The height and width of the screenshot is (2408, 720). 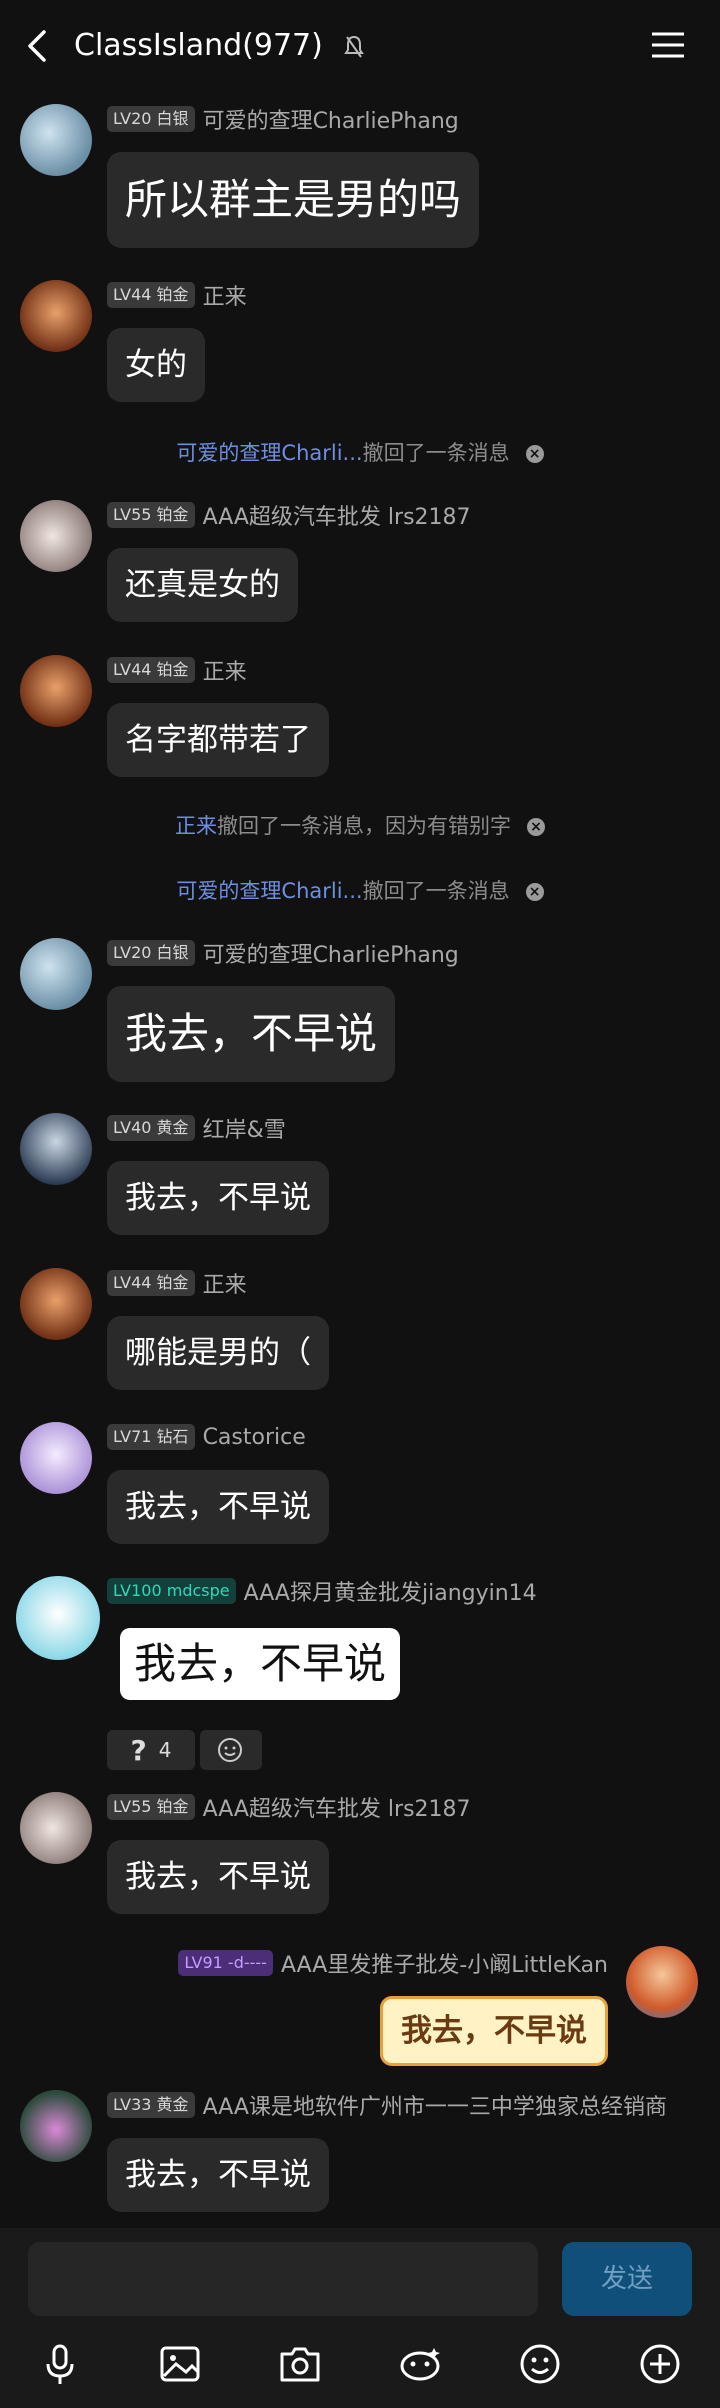 What do you see at coordinates (300, 2364) in the screenshot?
I see `camera-icon` at bounding box center [300, 2364].